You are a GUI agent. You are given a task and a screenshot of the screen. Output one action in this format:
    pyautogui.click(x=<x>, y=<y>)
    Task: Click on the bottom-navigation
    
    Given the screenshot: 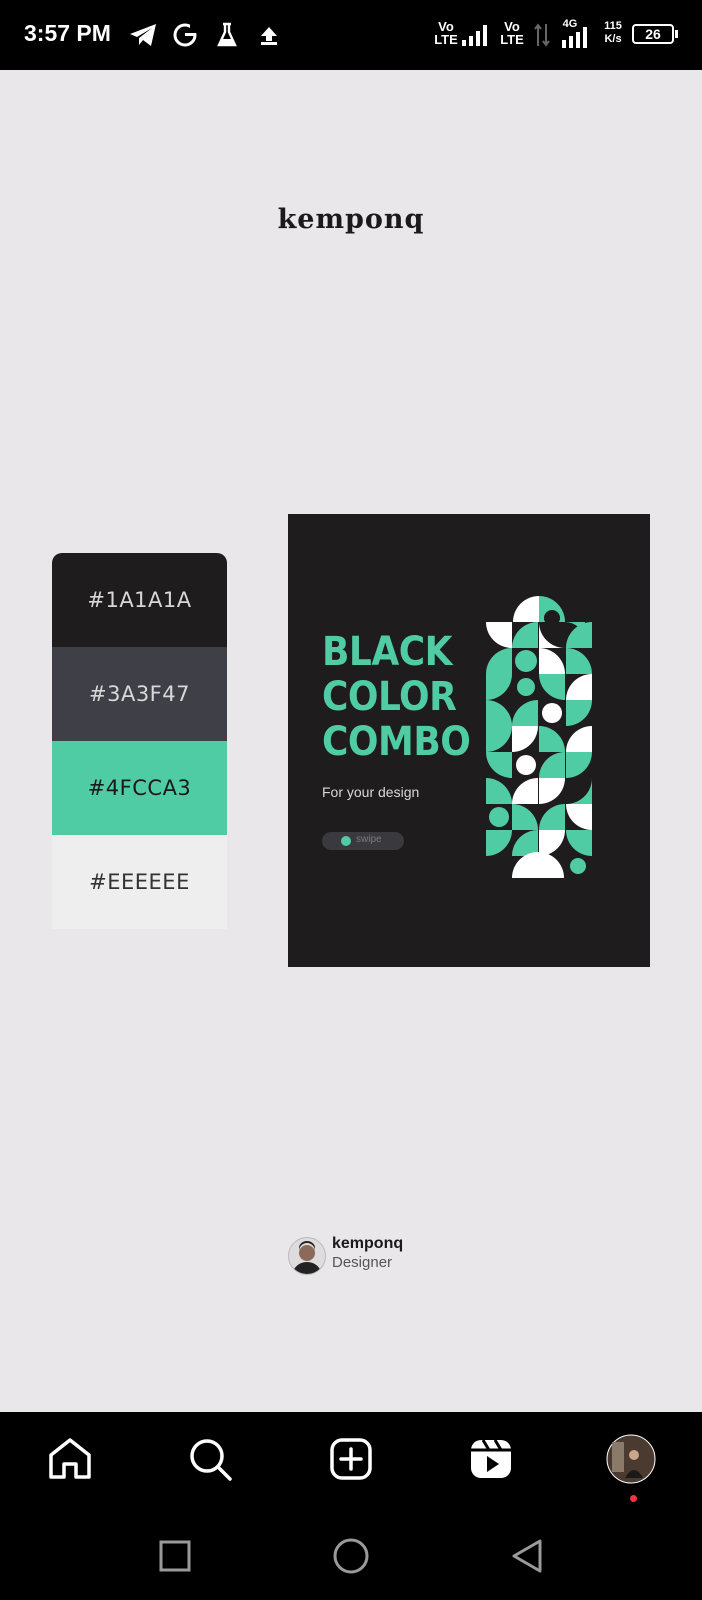 What is the action you would take?
    pyautogui.click(x=351, y=1462)
    